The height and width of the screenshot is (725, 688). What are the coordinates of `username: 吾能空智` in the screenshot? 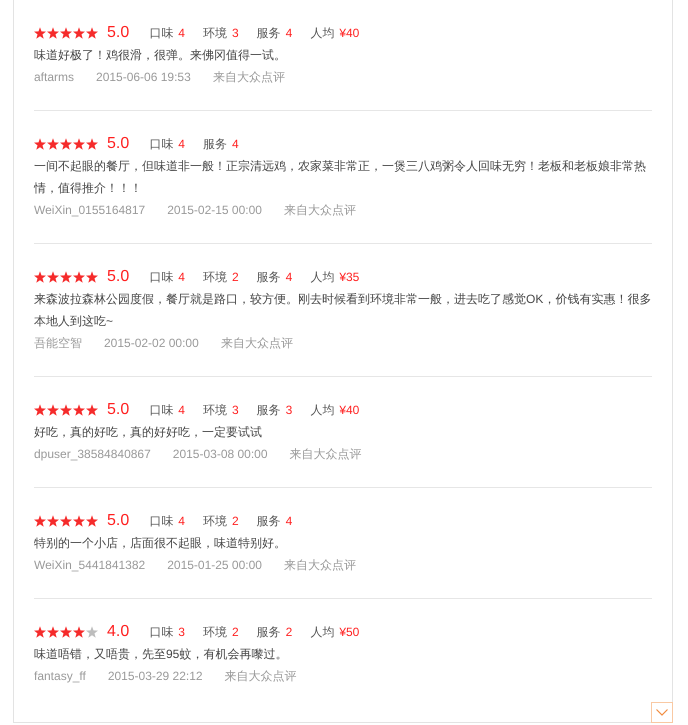 It's located at (58, 343).